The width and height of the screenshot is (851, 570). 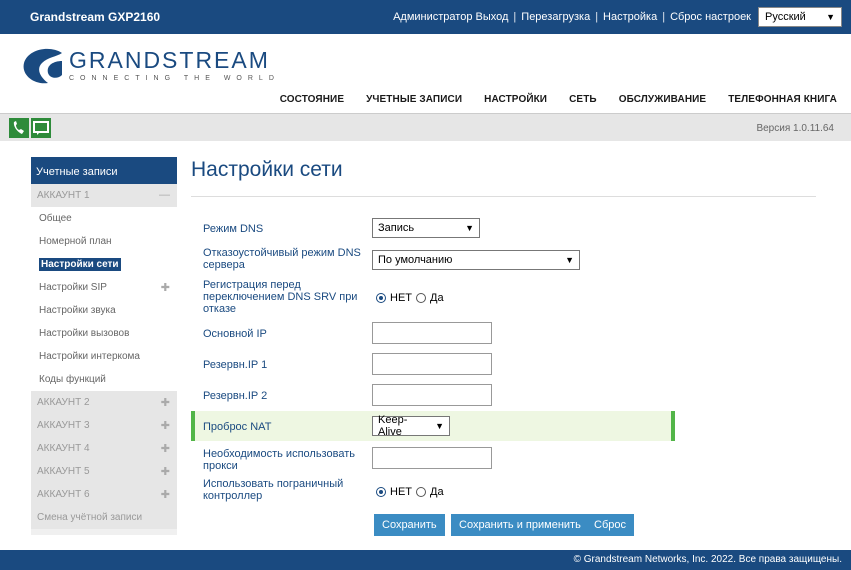 I want to click on save-apply-button: Сохранить и применить, so click(x=520, y=525).